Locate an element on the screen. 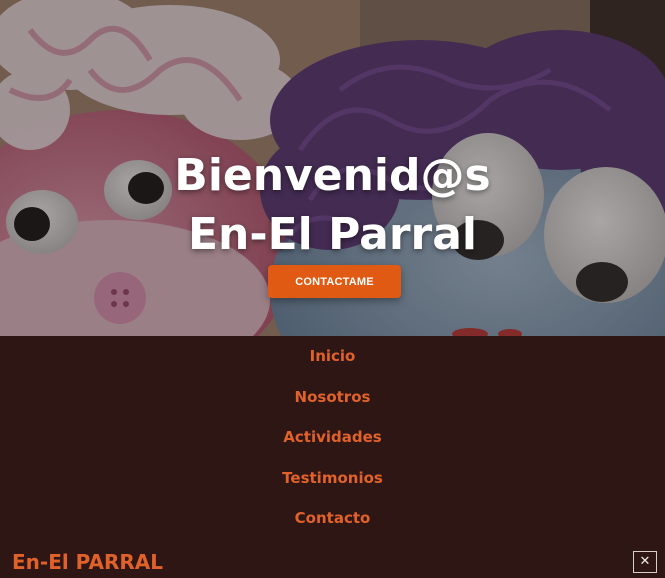 This screenshot has height=578, width=665. menu-link-actividades: Actividades is located at coordinates (332, 437).